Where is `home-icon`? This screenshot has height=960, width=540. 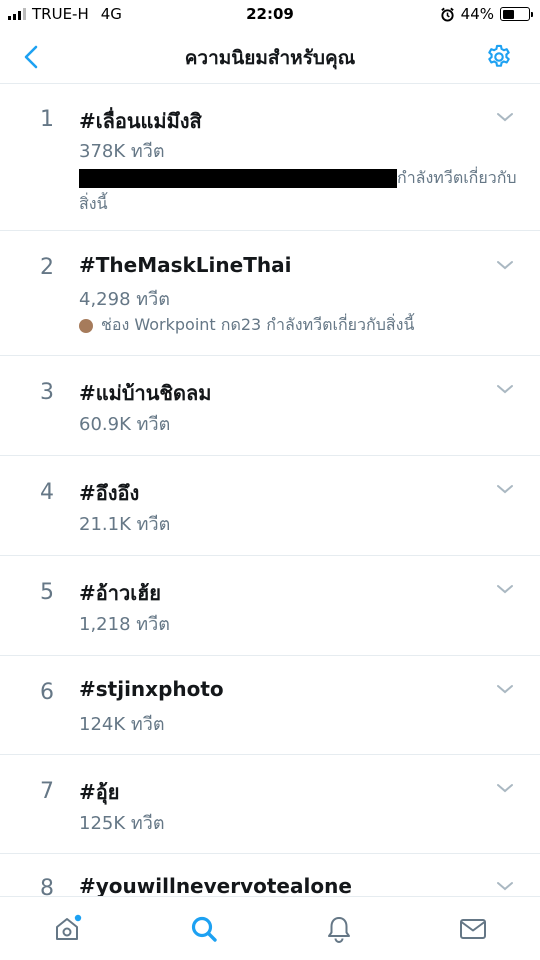
home-icon is located at coordinates (69, 927).